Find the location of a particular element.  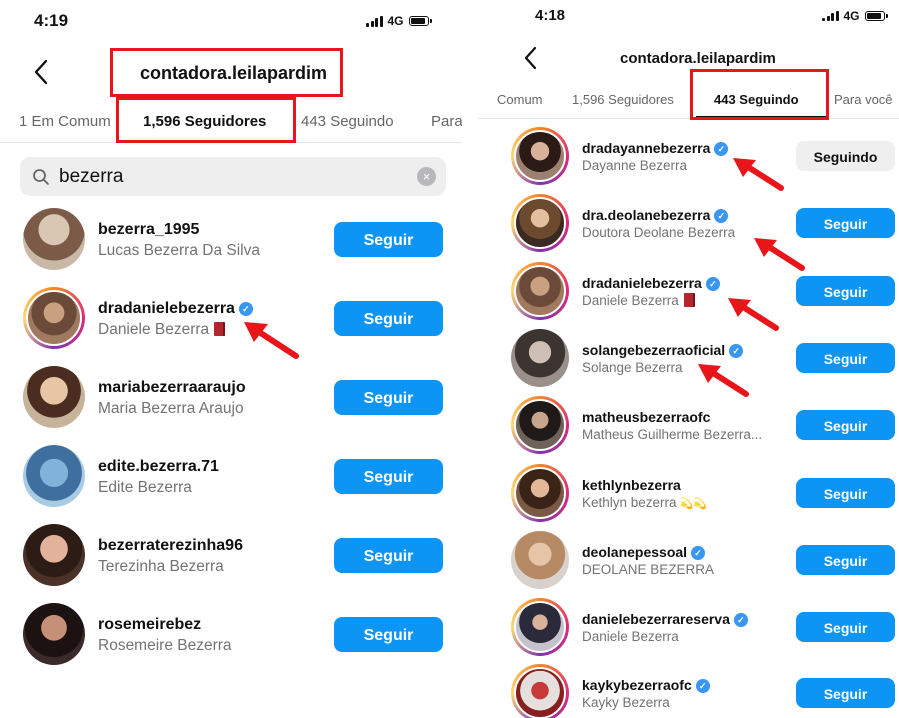

user-handle: kethlynbezerra is located at coordinates (631, 485).